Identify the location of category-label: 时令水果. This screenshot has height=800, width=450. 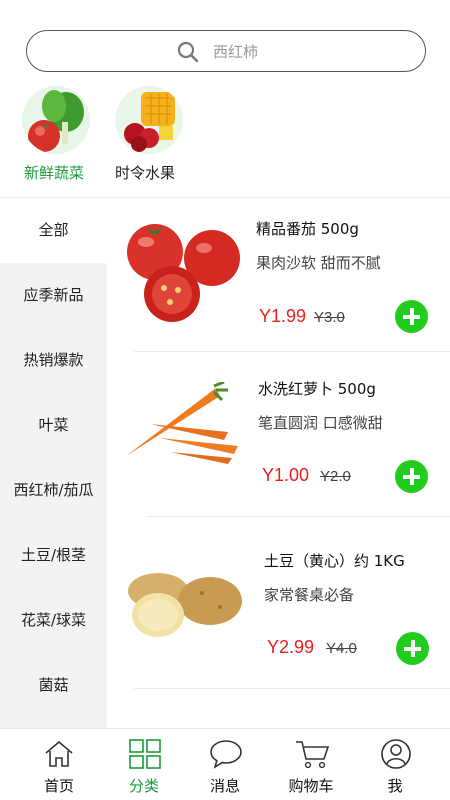
(145, 173).